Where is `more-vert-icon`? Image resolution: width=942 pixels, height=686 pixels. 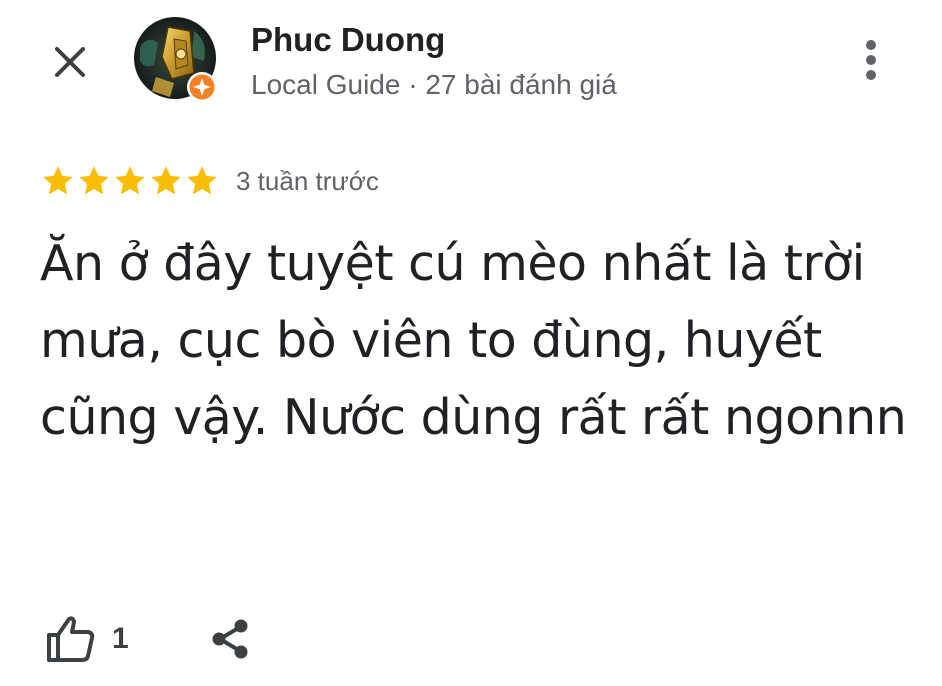 more-vert-icon is located at coordinates (871, 60).